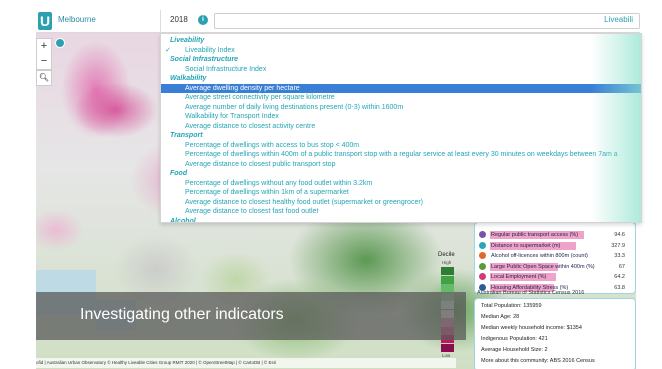 Image resolution: width=662 pixels, height=369 pixels. What do you see at coordinates (535, 235) in the screenshot?
I see `indicator-label: Regular public transport access (%)` at bounding box center [535, 235].